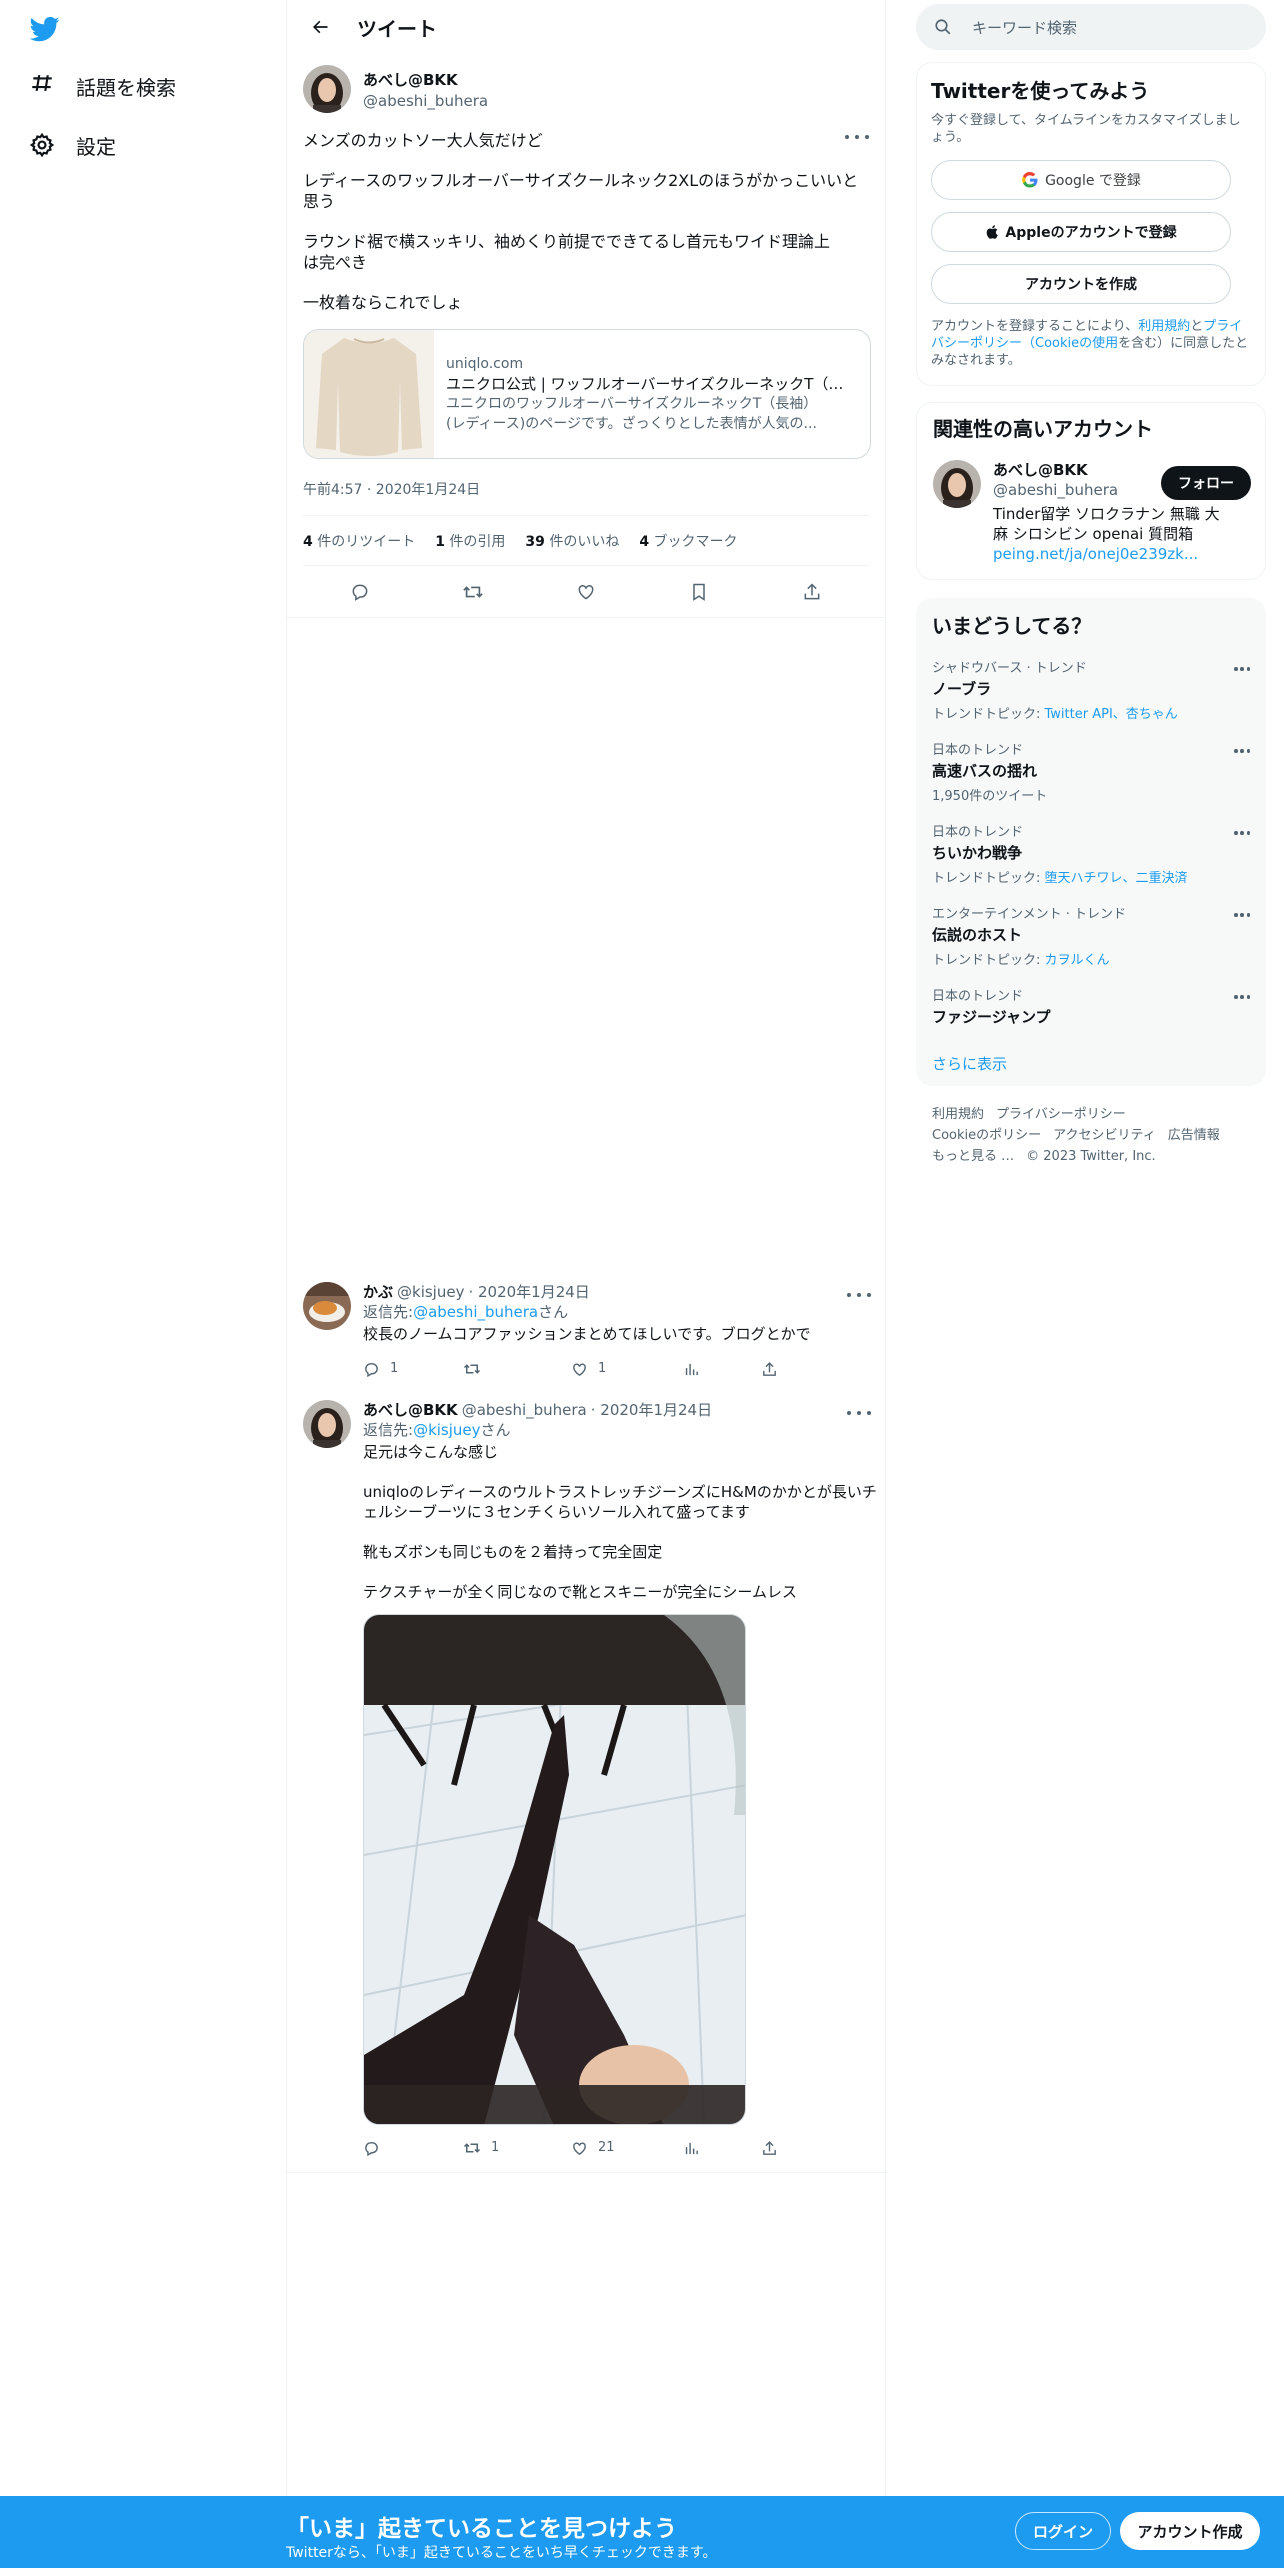  I want to click on trend-name: 伝説のホスト, so click(977, 935).